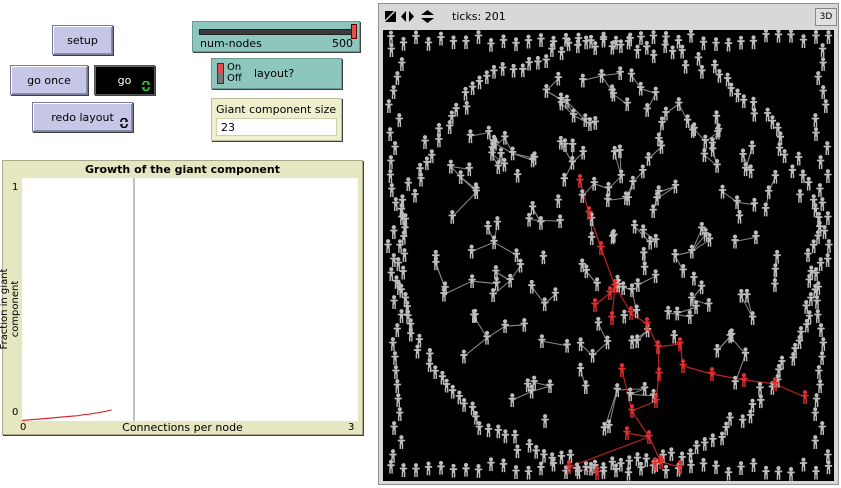 The height and width of the screenshot is (488, 841). I want to click on go-once-button: go once, so click(49, 80).